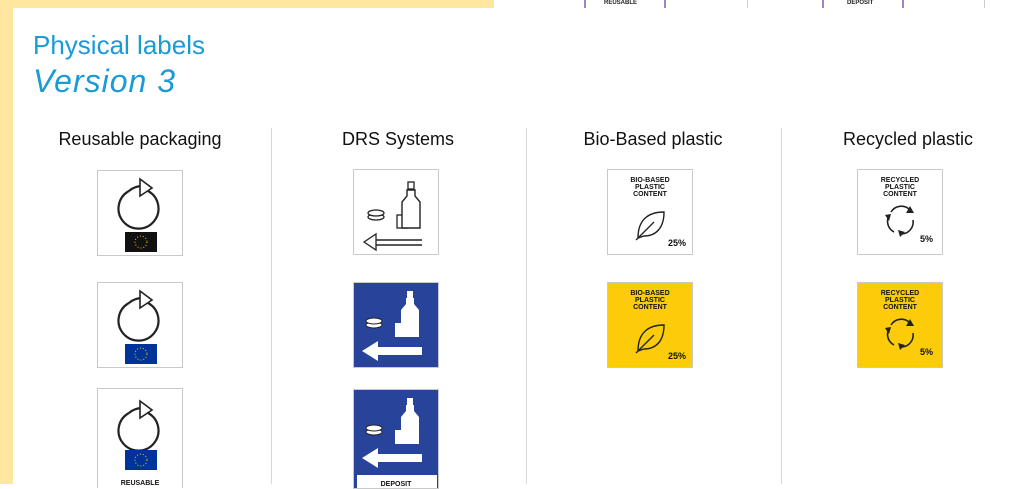 The width and height of the screenshot is (1025, 489). What do you see at coordinates (6, 242) in the screenshot?
I see `background-left-band` at bounding box center [6, 242].